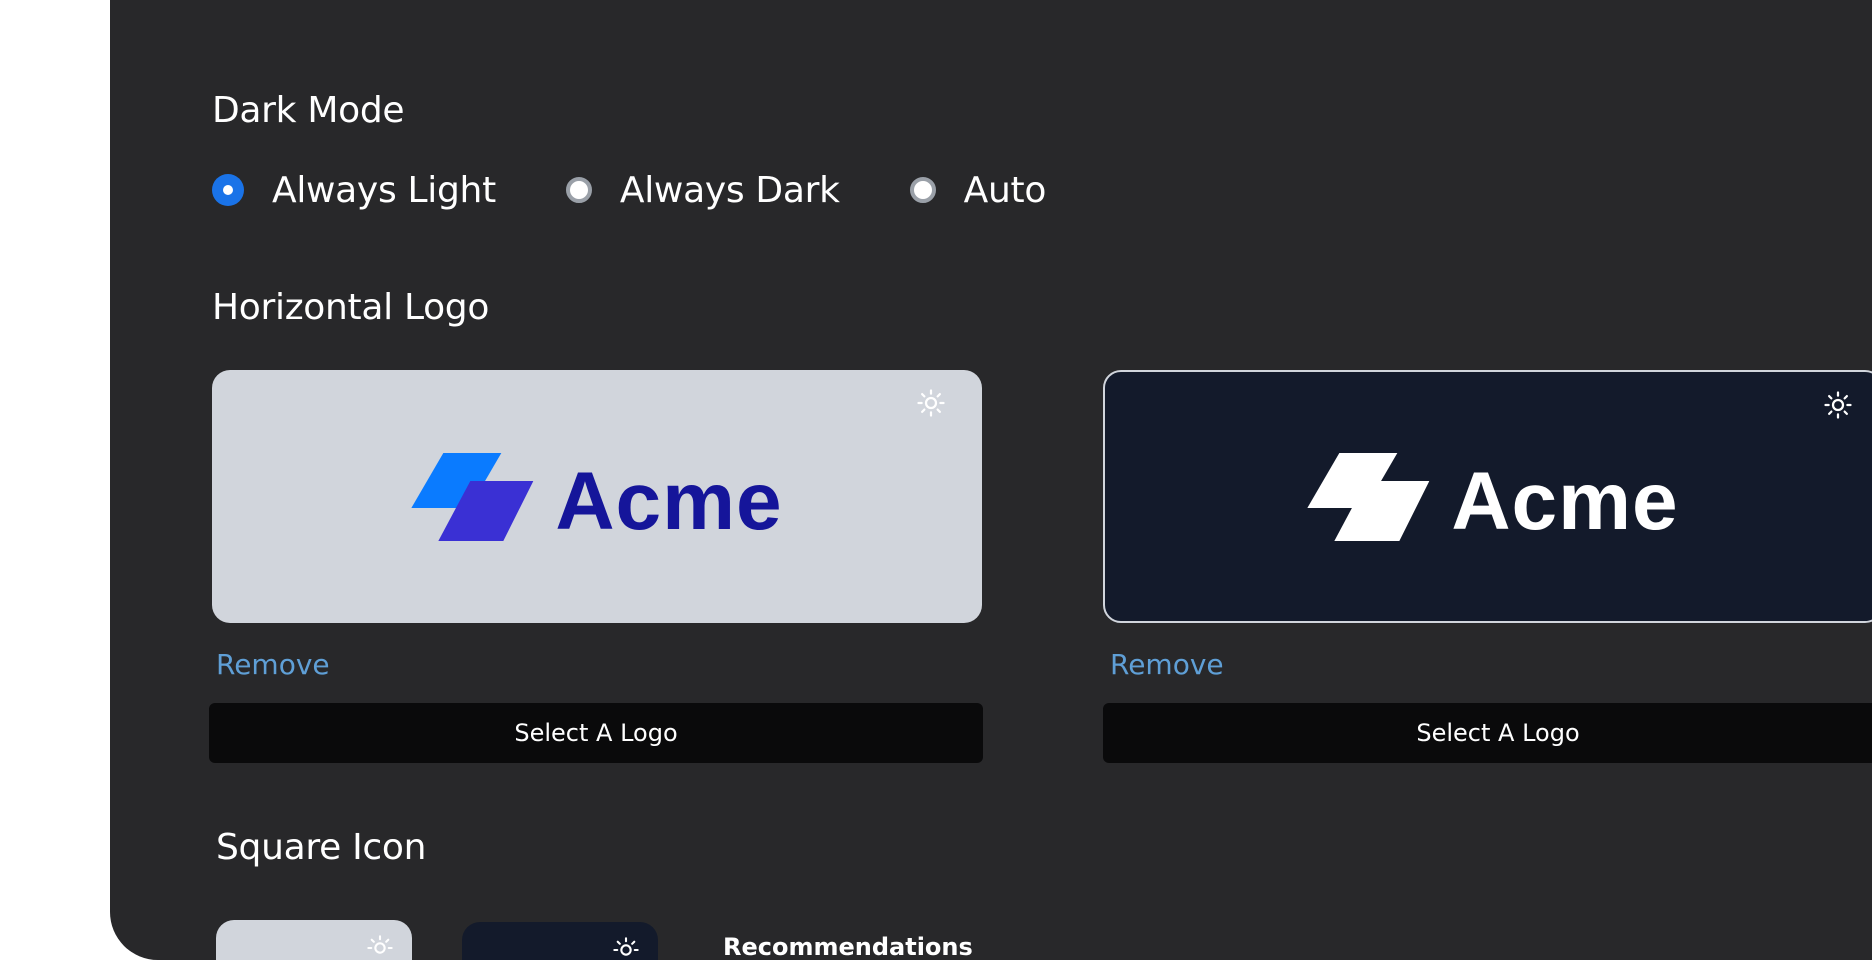 The width and height of the screenshot is (1872, 960). What do you see at coordinates (351, 307) in the screenshot?
I see `horizontal-logo-title: Horizontal Logo` at bounding box center [351, 307].